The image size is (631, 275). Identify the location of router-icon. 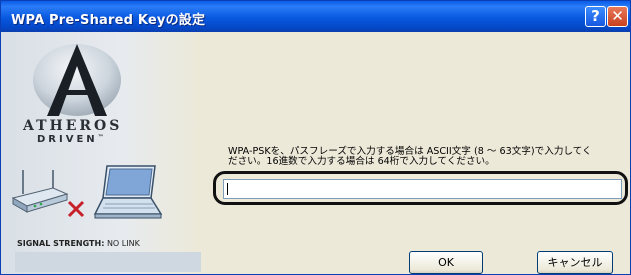
(40, 191).